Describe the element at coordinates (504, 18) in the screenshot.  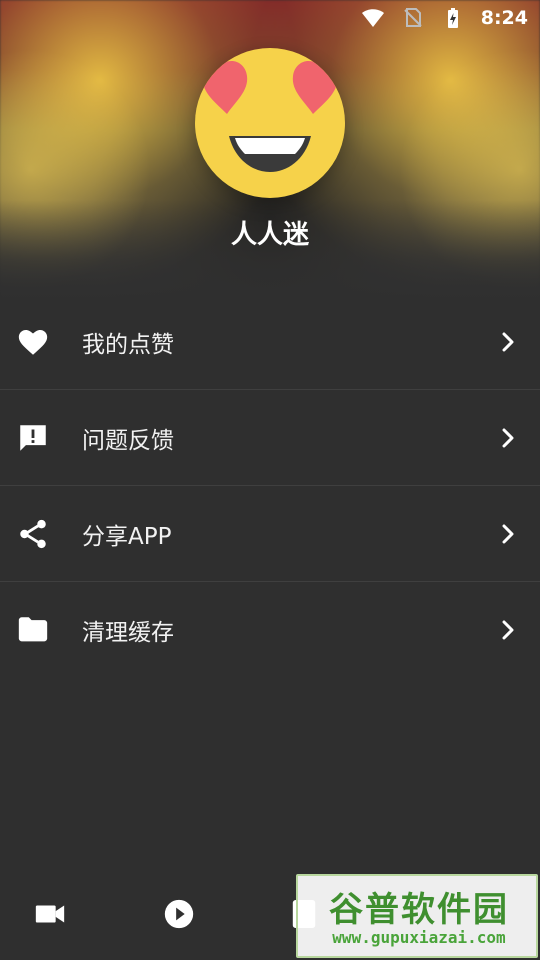
I see `status-time: 8:24` at that location.